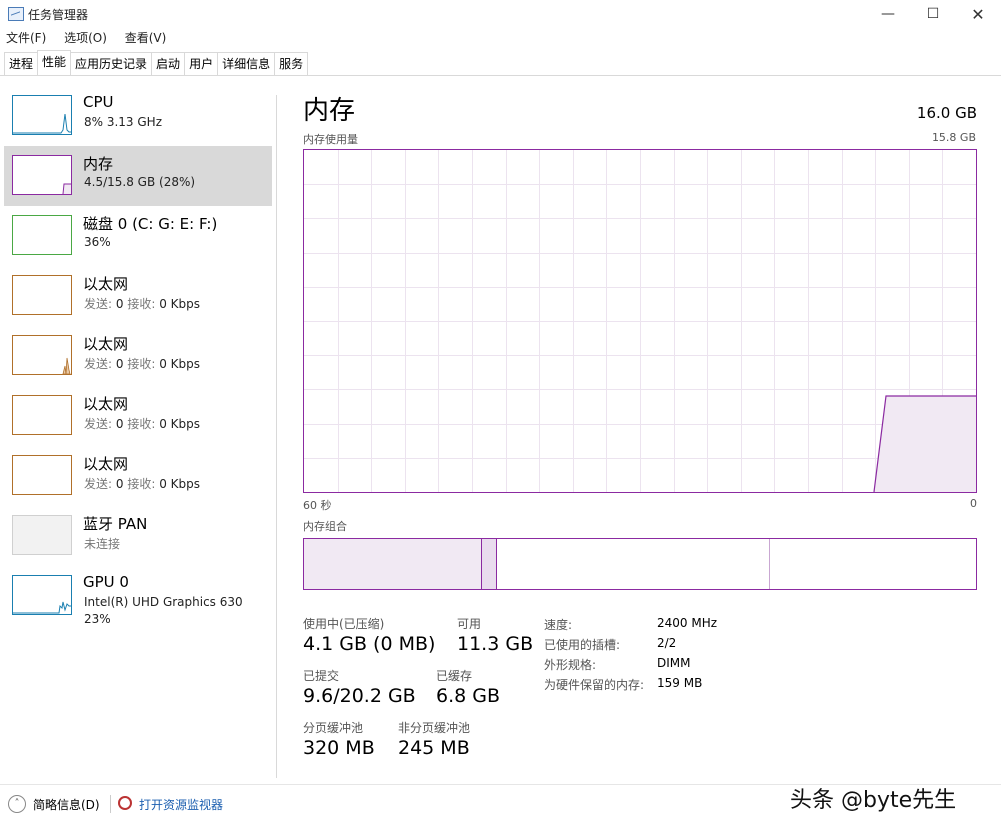 The image size is (1001, 831). Describe the element at coordinates (42, 115) in the screenshot. I see `cpu-thumbnail` at that location.